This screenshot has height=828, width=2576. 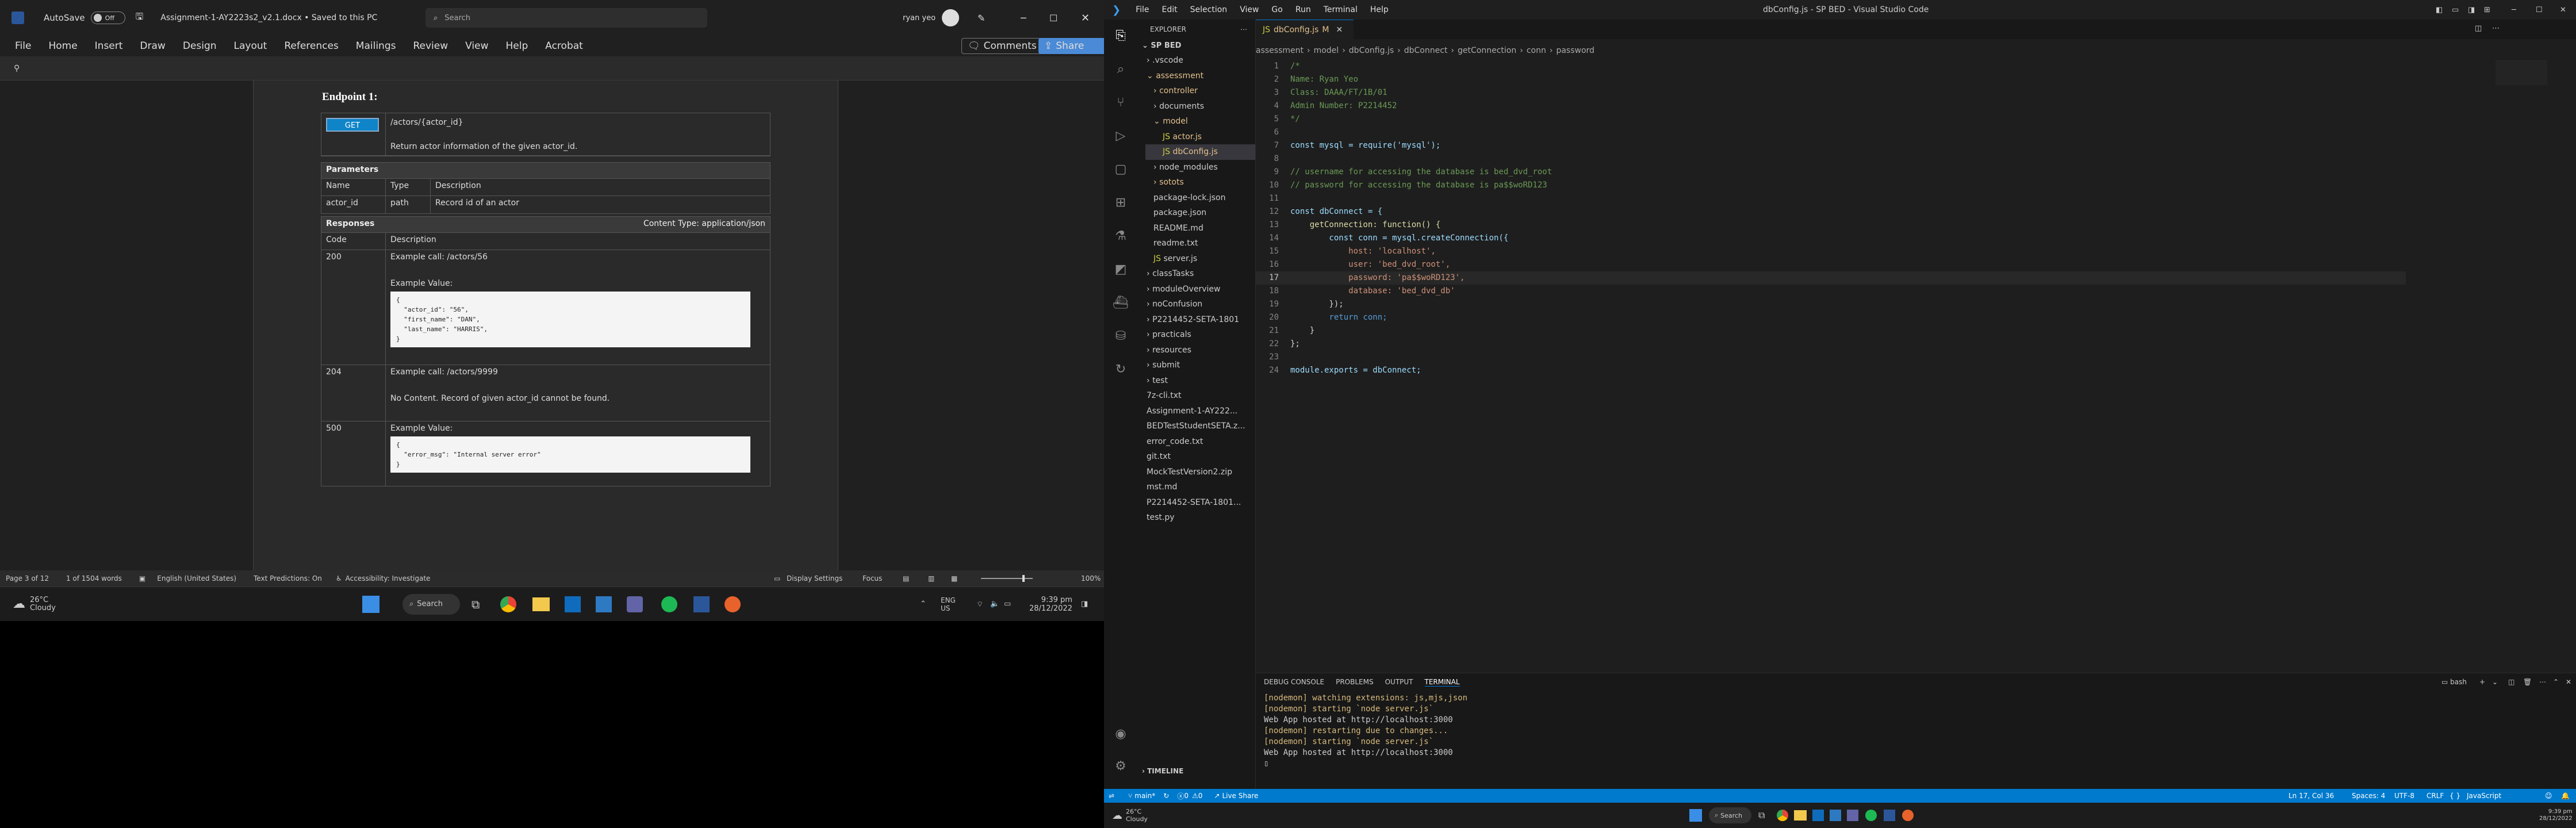 What do you see at coordinates (1200, 167) in the screenshot?
I see `tree-folder: › node_modules` at bounding box center [1200, 167].